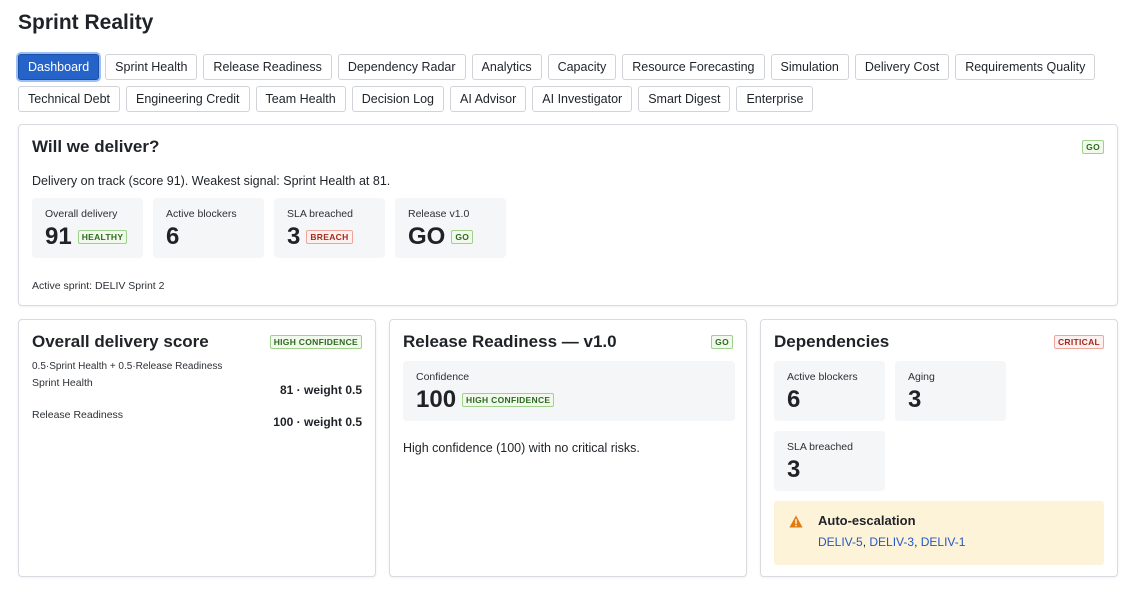 This screenshot has width=1137, height=600. I want to click on tab-capacity: Capacity, so click(582, 67).